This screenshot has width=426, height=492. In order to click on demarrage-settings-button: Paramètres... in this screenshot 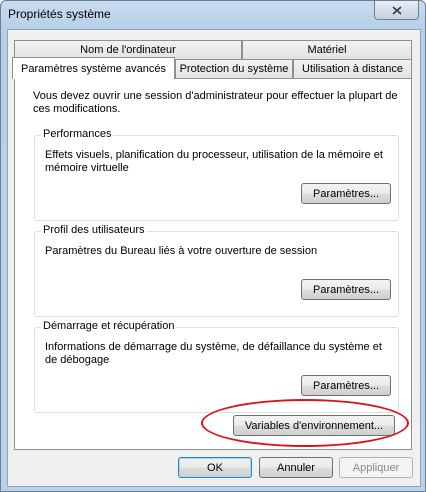, I will do `click(346, 385)`.